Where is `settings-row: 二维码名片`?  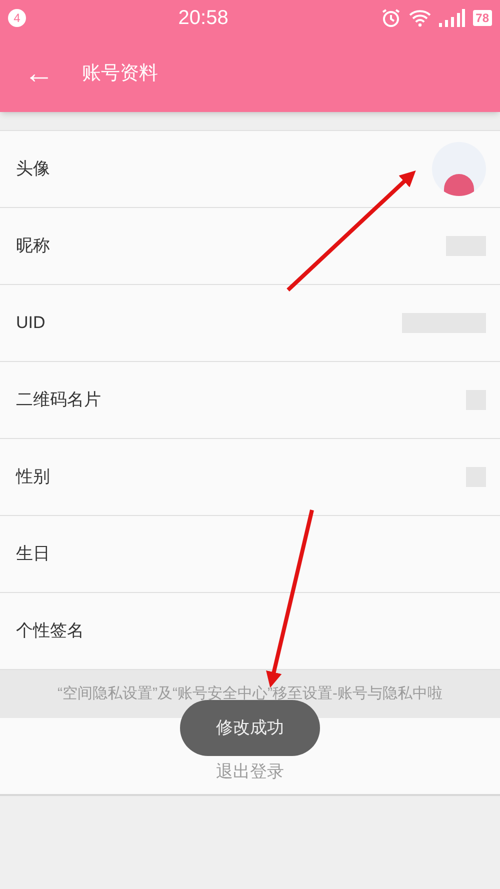
settings-row: 二维码名片 is located at coordinates (250, 400).